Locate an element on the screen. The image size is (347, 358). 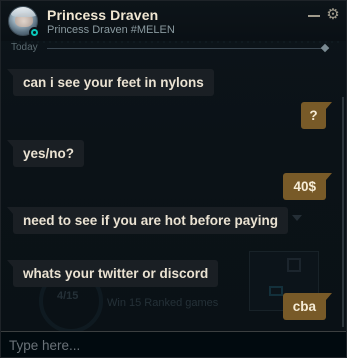
diamond-icon is located at coordinates (325, 48).